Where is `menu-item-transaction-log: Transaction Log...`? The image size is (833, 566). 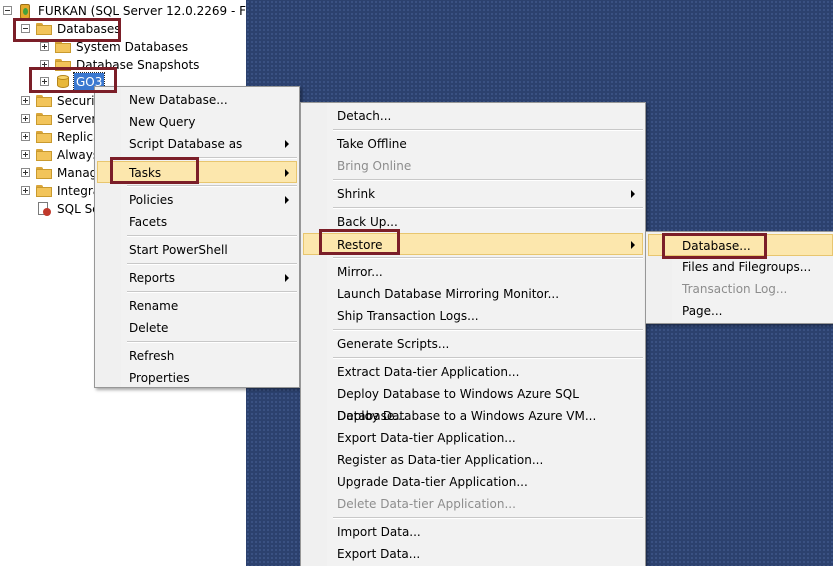 menu-item-transaction-log: Transaction Log... is located at coordinates (739, 289).